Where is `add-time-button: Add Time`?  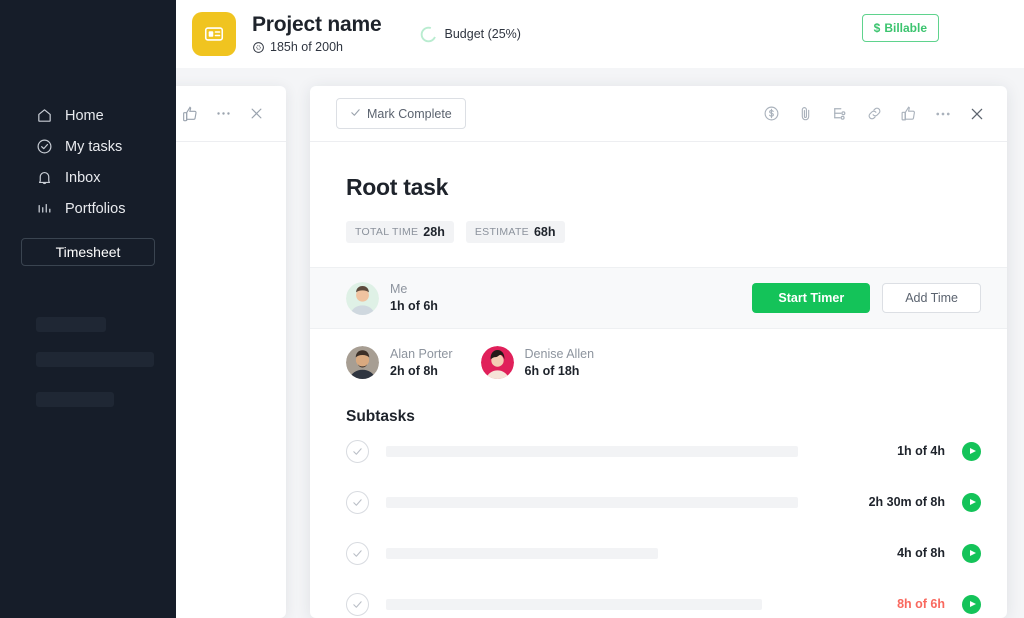
add-time-button: Add Time is located at coordinates (931, 298).